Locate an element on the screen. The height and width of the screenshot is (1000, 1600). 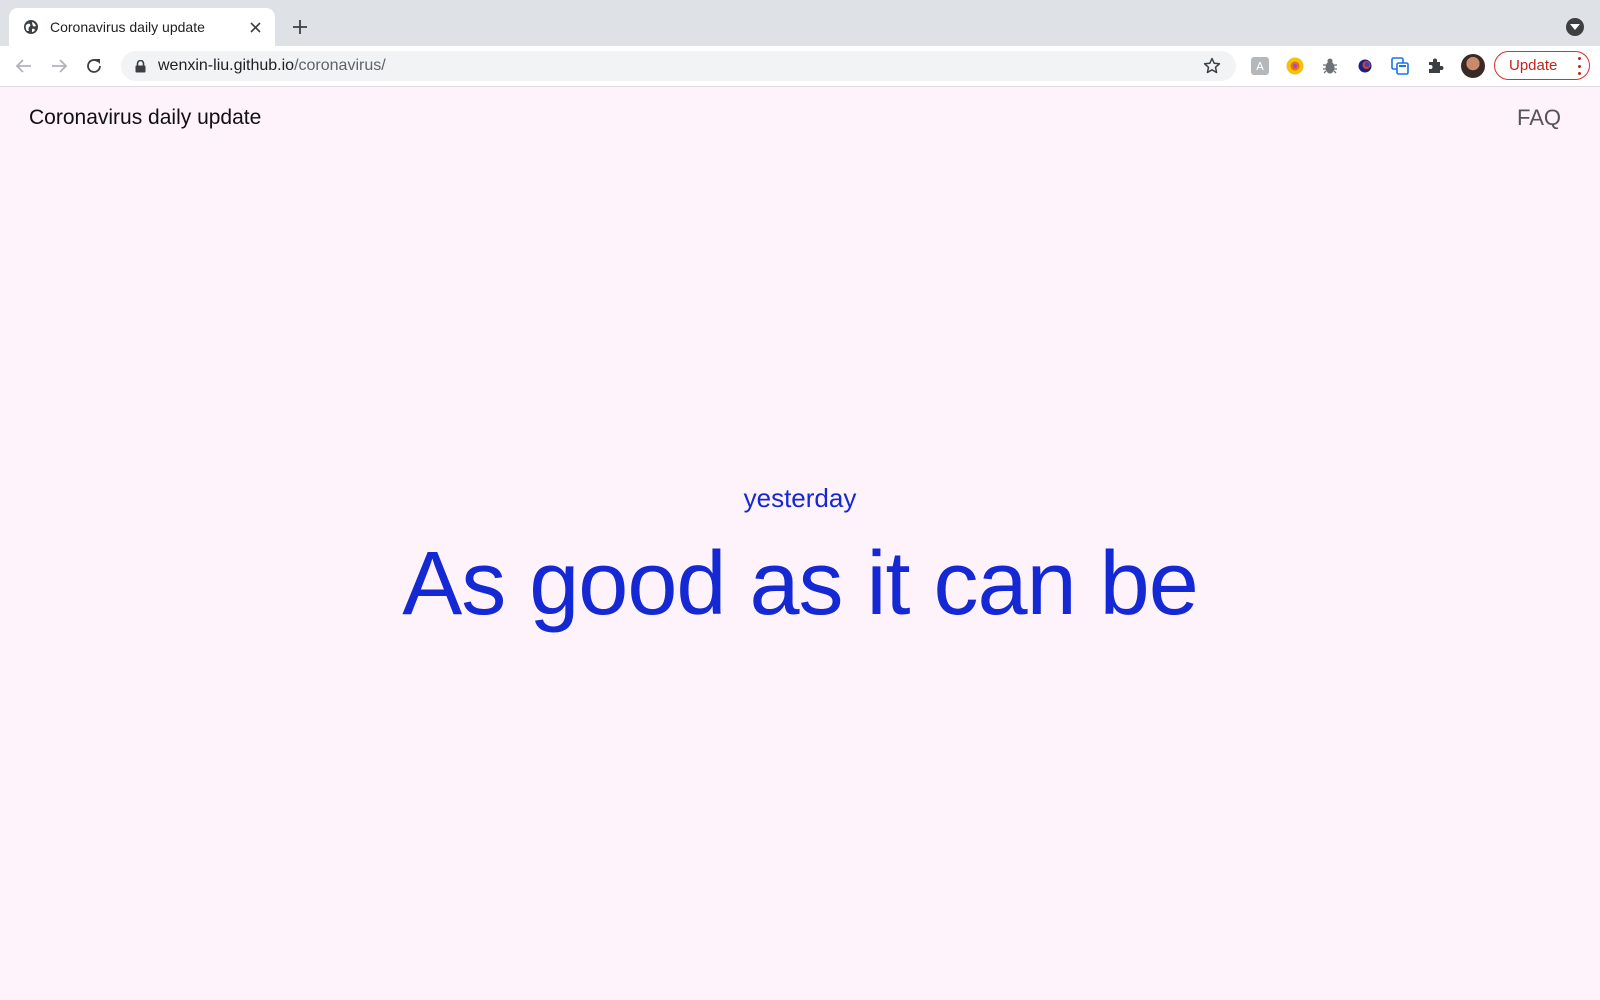
svg-text: A is located at coordinates (1260, 66).